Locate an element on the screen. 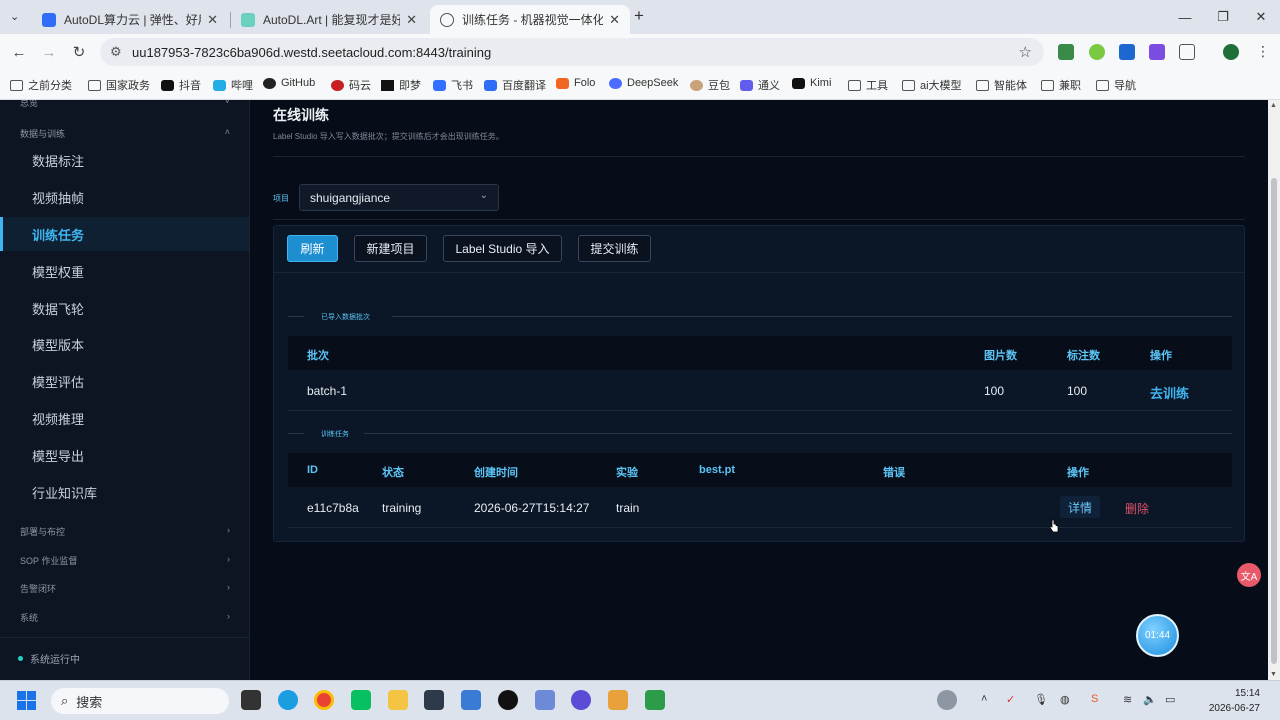  translate-icon: 文A is located at coordinates (1249, 575).